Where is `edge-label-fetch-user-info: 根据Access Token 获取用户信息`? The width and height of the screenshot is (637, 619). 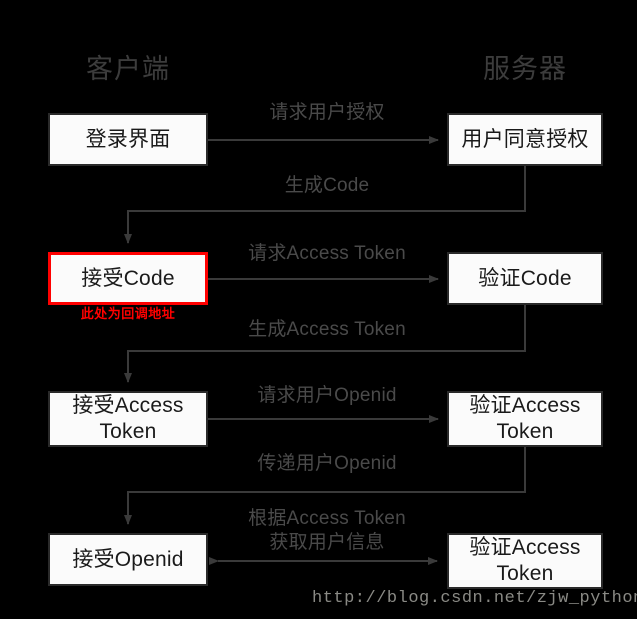 edge-label-fetch-user-info: 根据Access Token 获取用户信息 is located at coordinates (327, 530).